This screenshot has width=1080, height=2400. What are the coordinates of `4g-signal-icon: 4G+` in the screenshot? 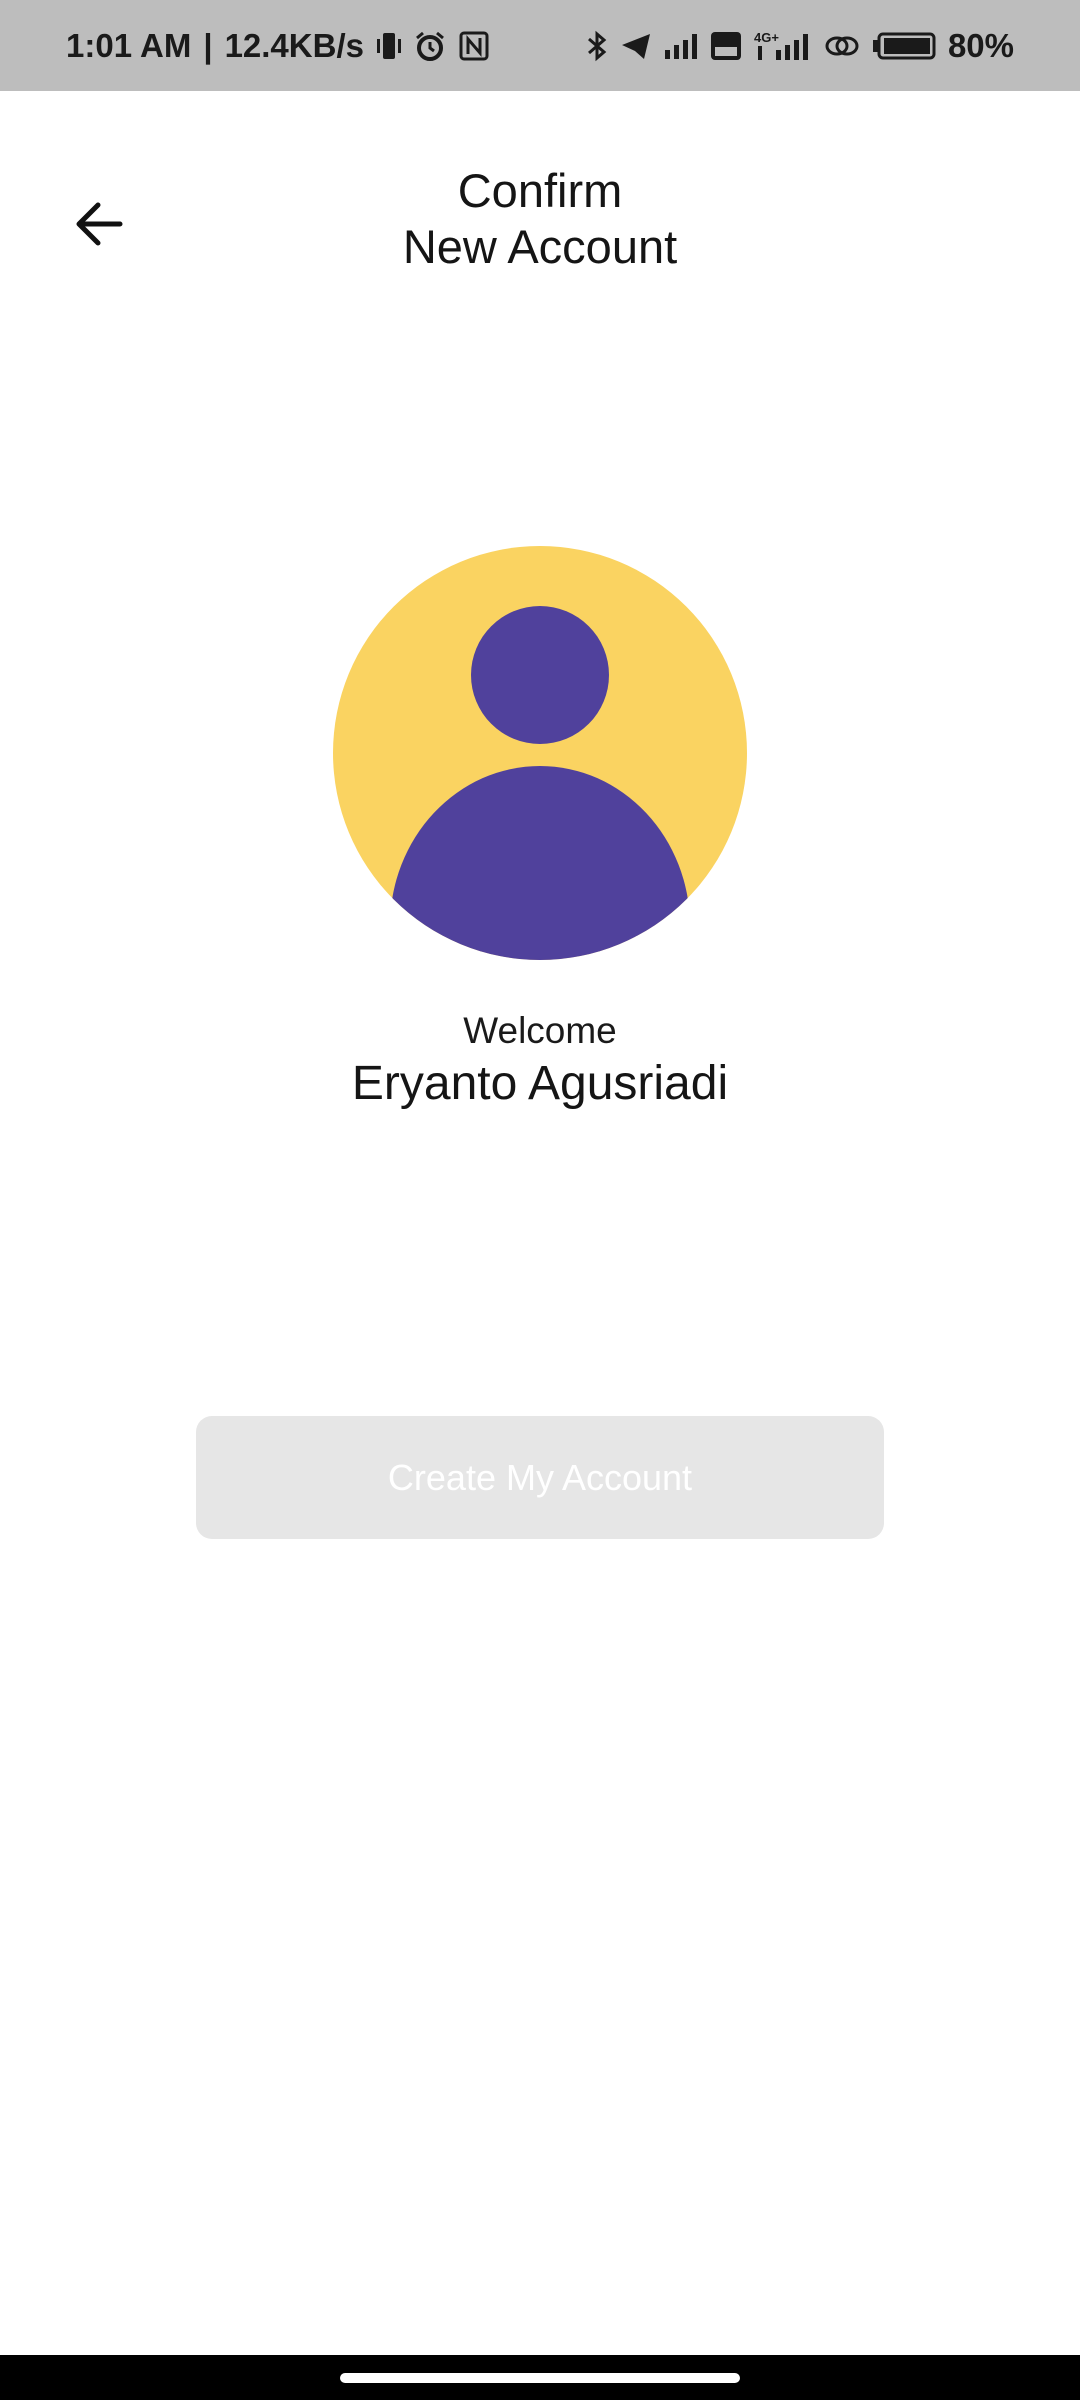 It's located at (783, 46).